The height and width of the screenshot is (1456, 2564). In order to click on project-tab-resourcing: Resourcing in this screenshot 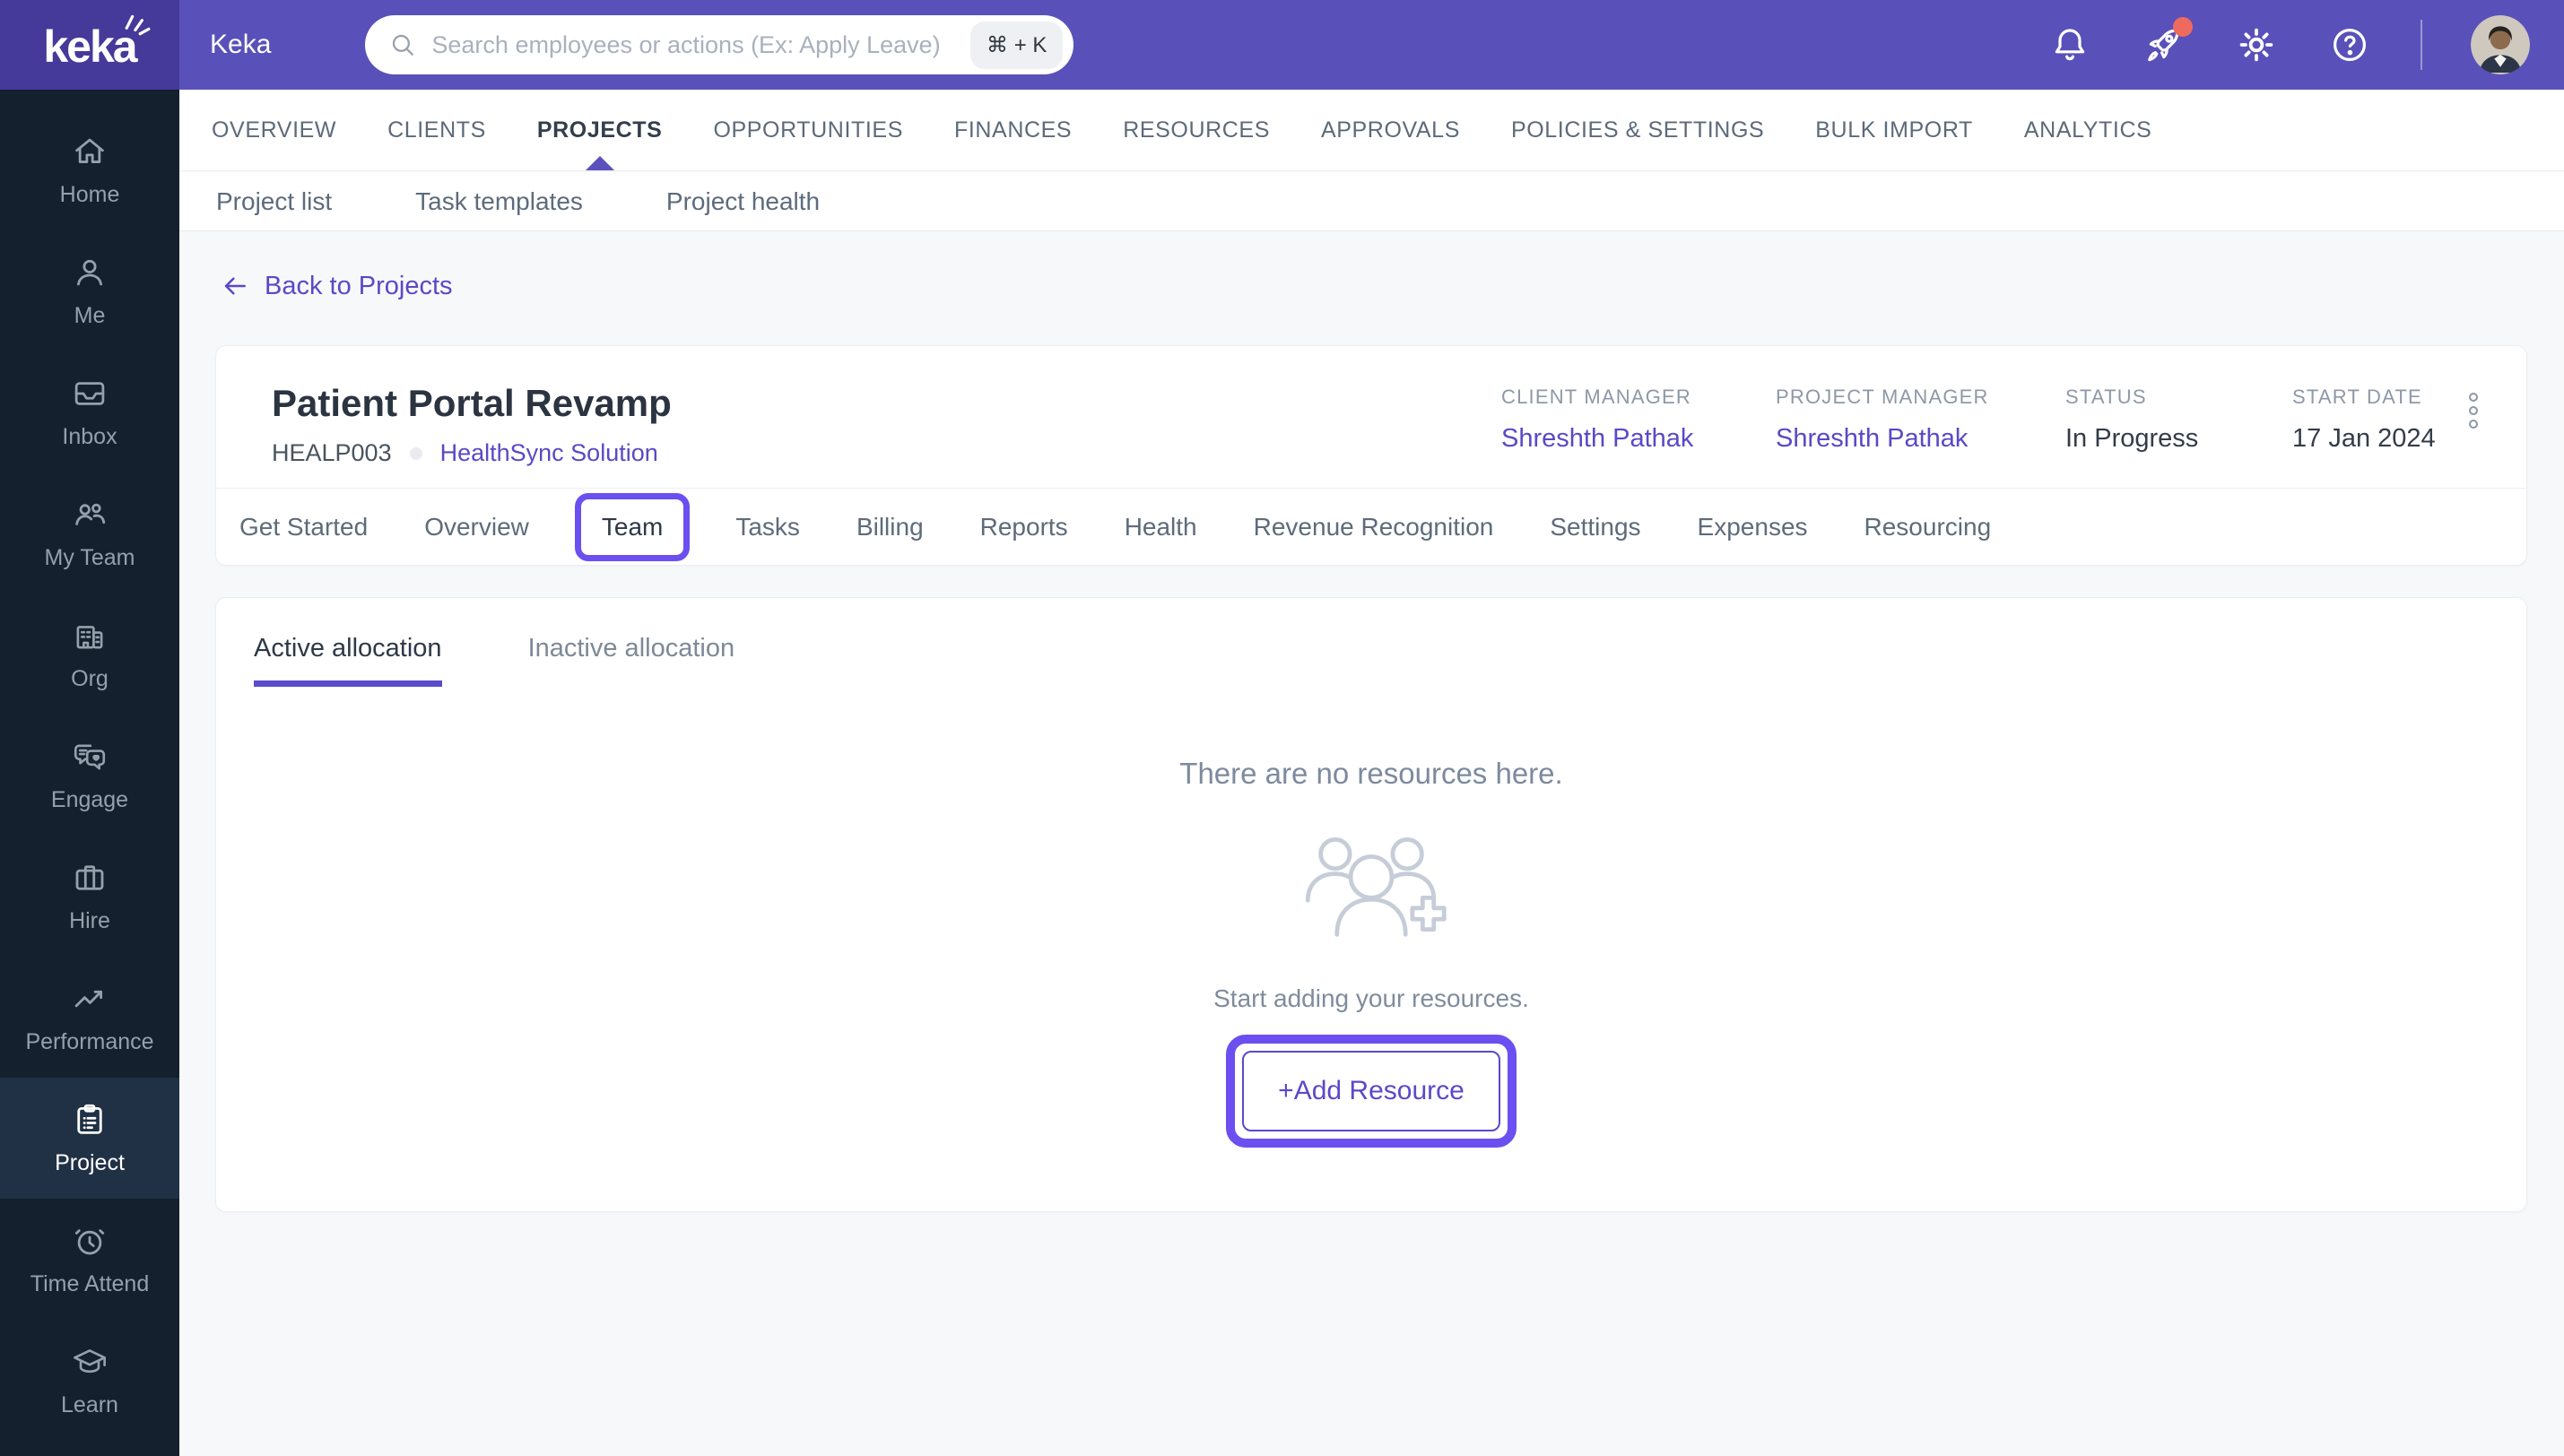, I will do `click(1928, 527)`.